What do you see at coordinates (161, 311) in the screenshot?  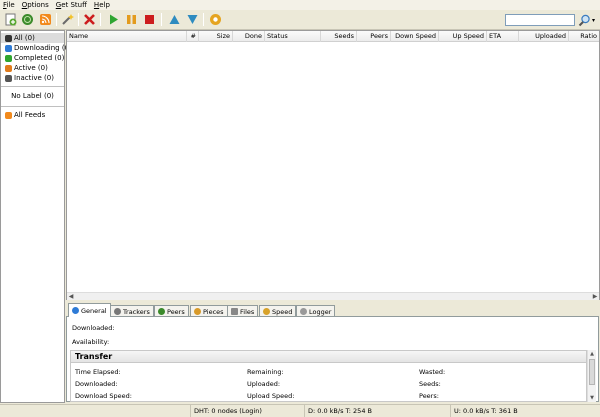 I see `peers-icon` at bounding box center [161, 311].